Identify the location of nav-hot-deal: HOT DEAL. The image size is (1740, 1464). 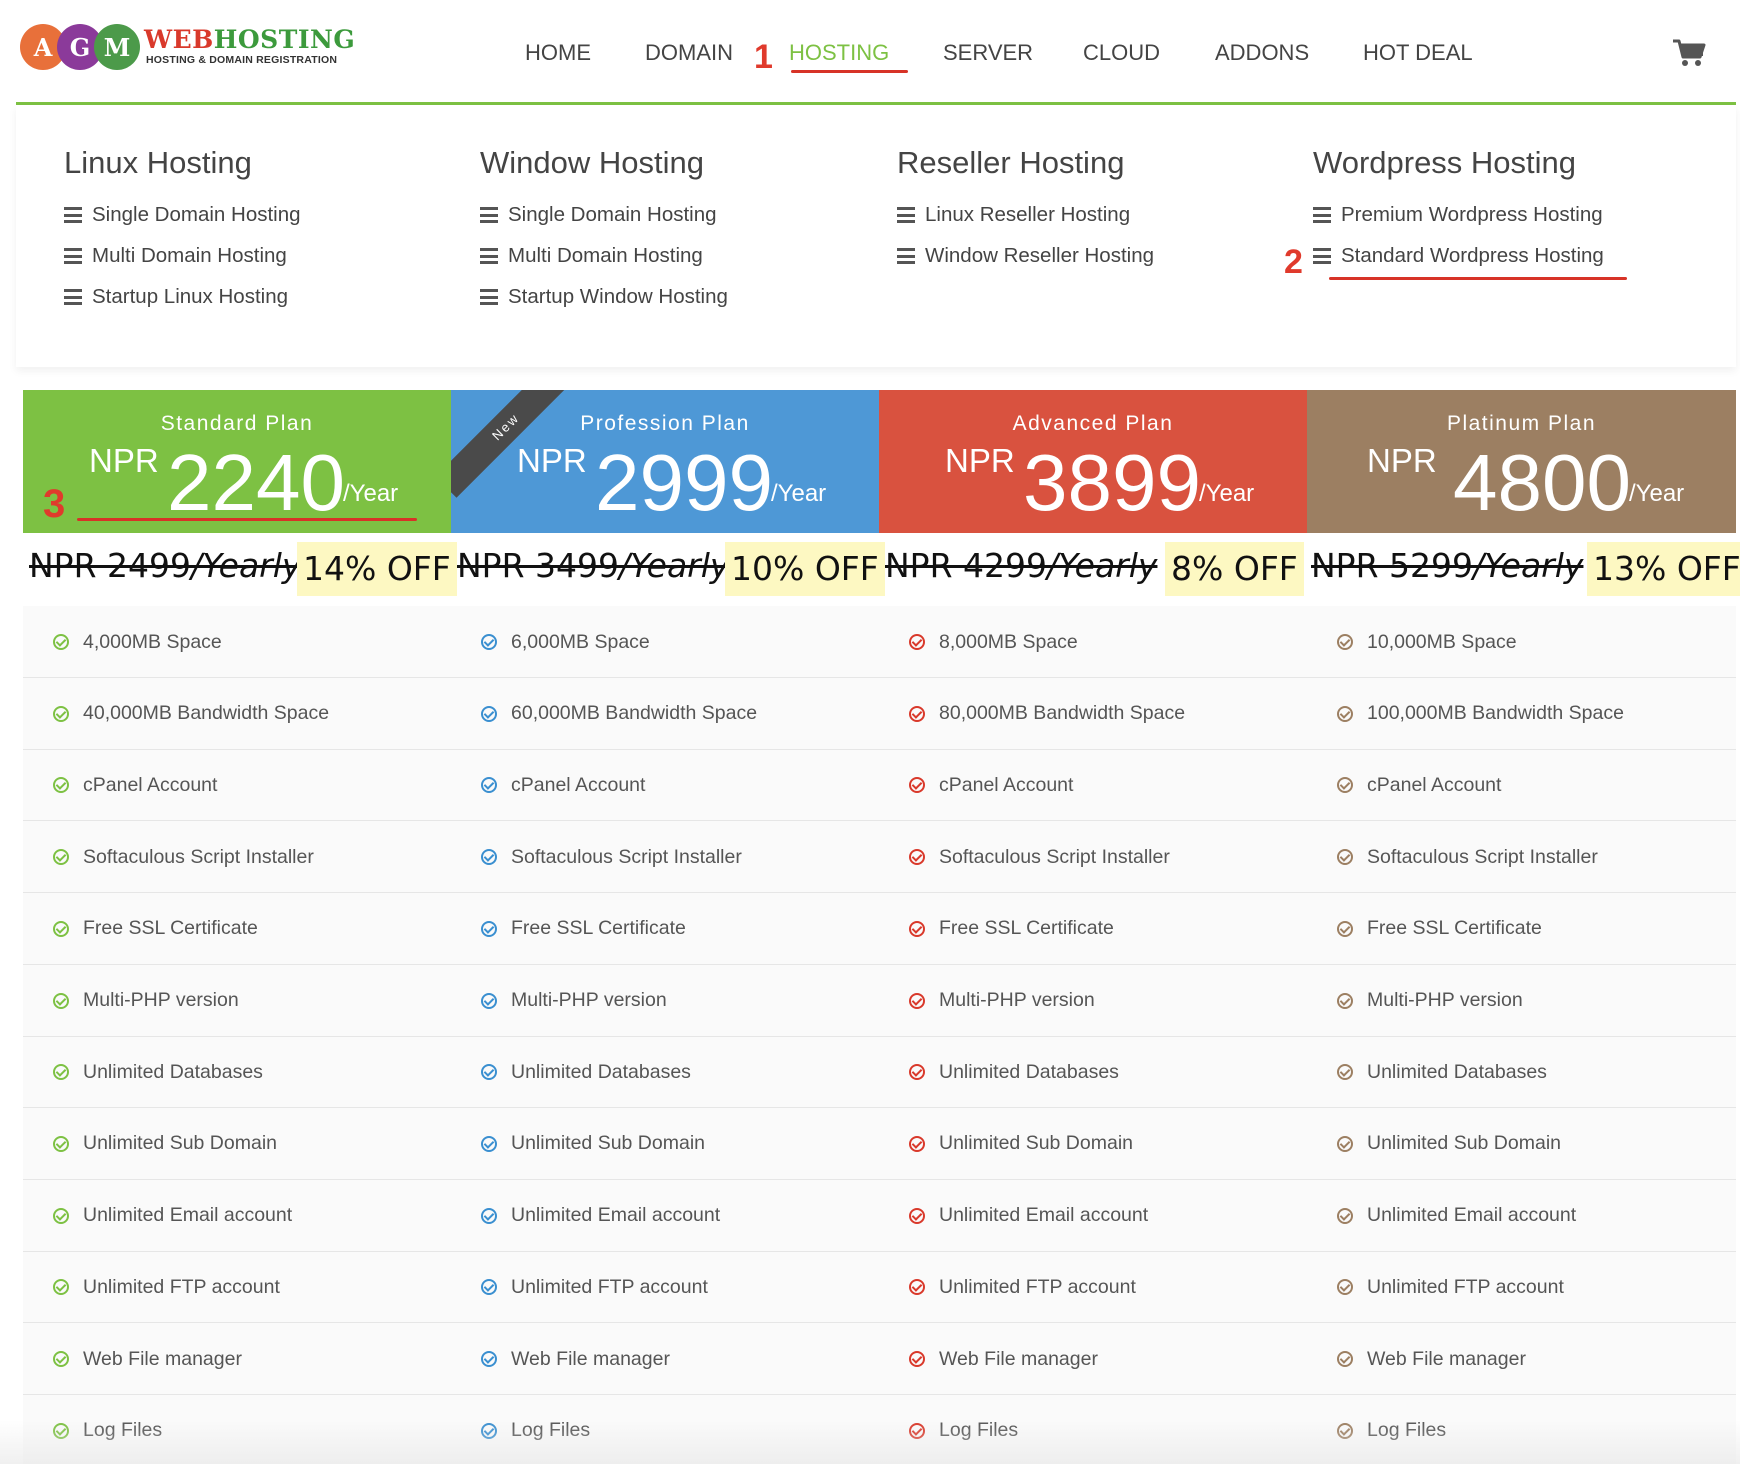
(1418, 53).